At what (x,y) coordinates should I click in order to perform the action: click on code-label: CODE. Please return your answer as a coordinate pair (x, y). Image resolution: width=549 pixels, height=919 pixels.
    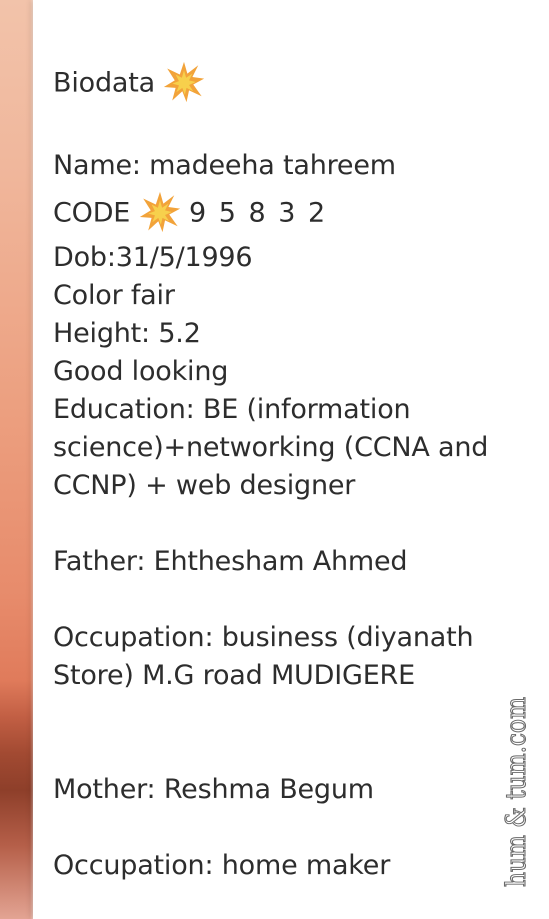
    Looking at the image, I should click on (92, 213).